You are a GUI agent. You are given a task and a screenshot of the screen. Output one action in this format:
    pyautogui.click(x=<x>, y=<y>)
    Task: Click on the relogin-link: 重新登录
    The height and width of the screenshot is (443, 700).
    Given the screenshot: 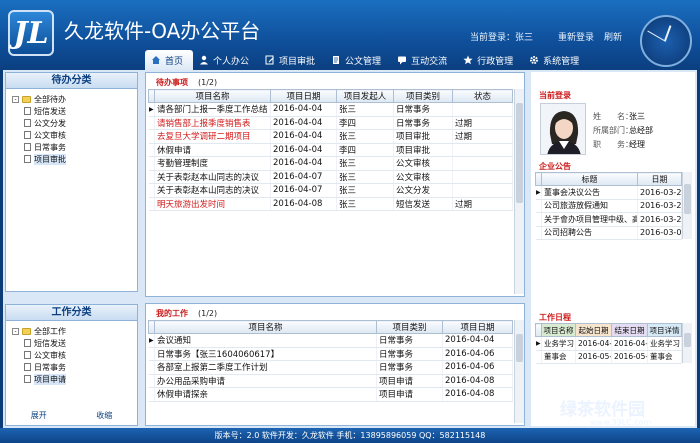 What is the action you would take?
    pyautogui.click(x=576, y=36)
    